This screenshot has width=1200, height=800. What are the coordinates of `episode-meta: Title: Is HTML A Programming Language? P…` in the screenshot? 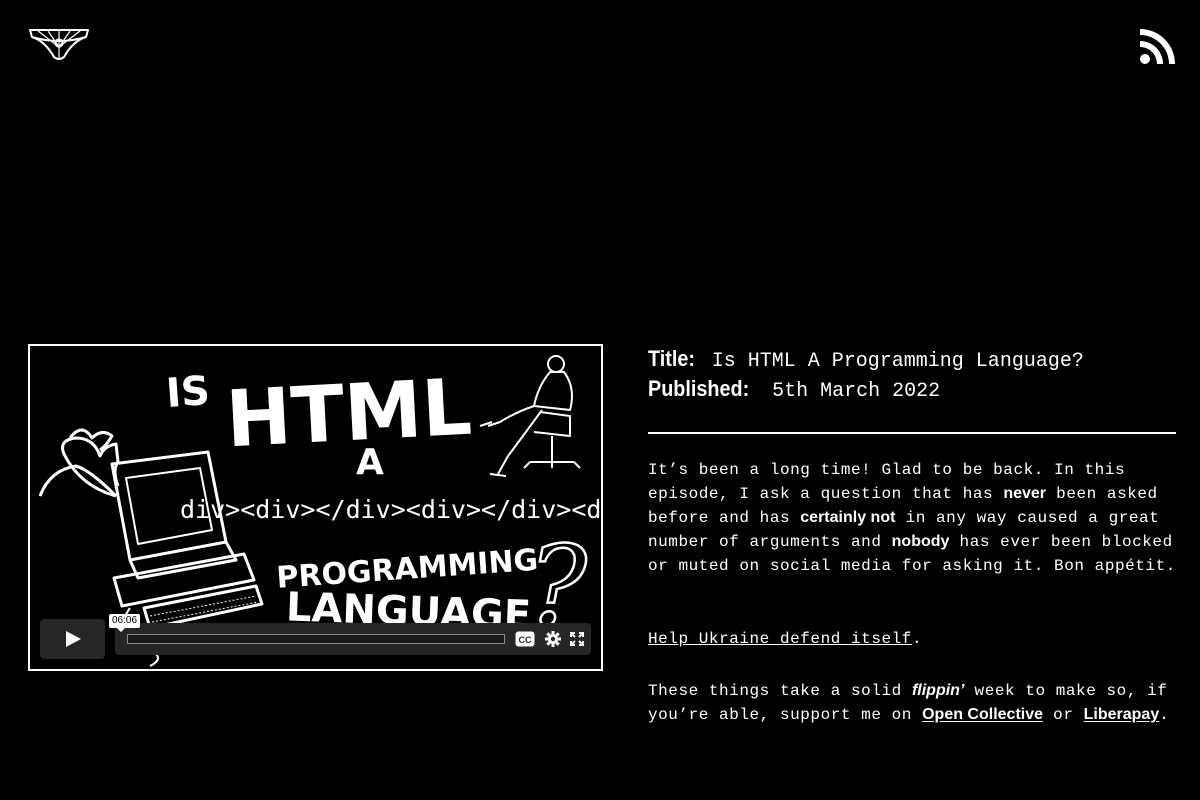 It's located at (912, 374).